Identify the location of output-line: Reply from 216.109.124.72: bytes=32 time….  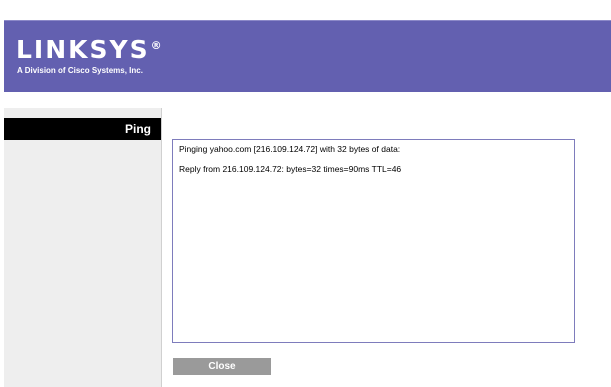
(290, 169).